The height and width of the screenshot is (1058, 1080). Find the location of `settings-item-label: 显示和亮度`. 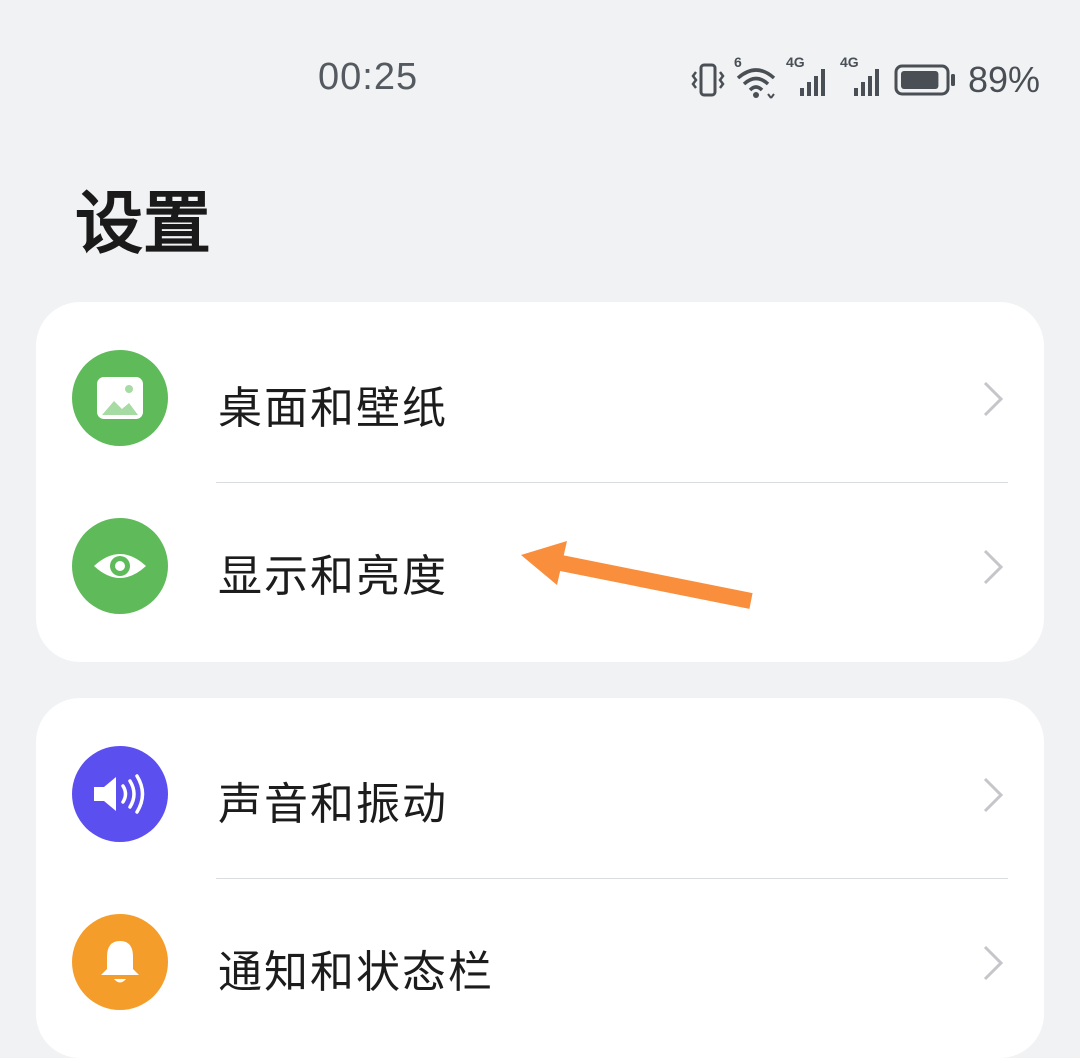

settings-item-label: 显示和亮度 is located at coordinates (333, 576).